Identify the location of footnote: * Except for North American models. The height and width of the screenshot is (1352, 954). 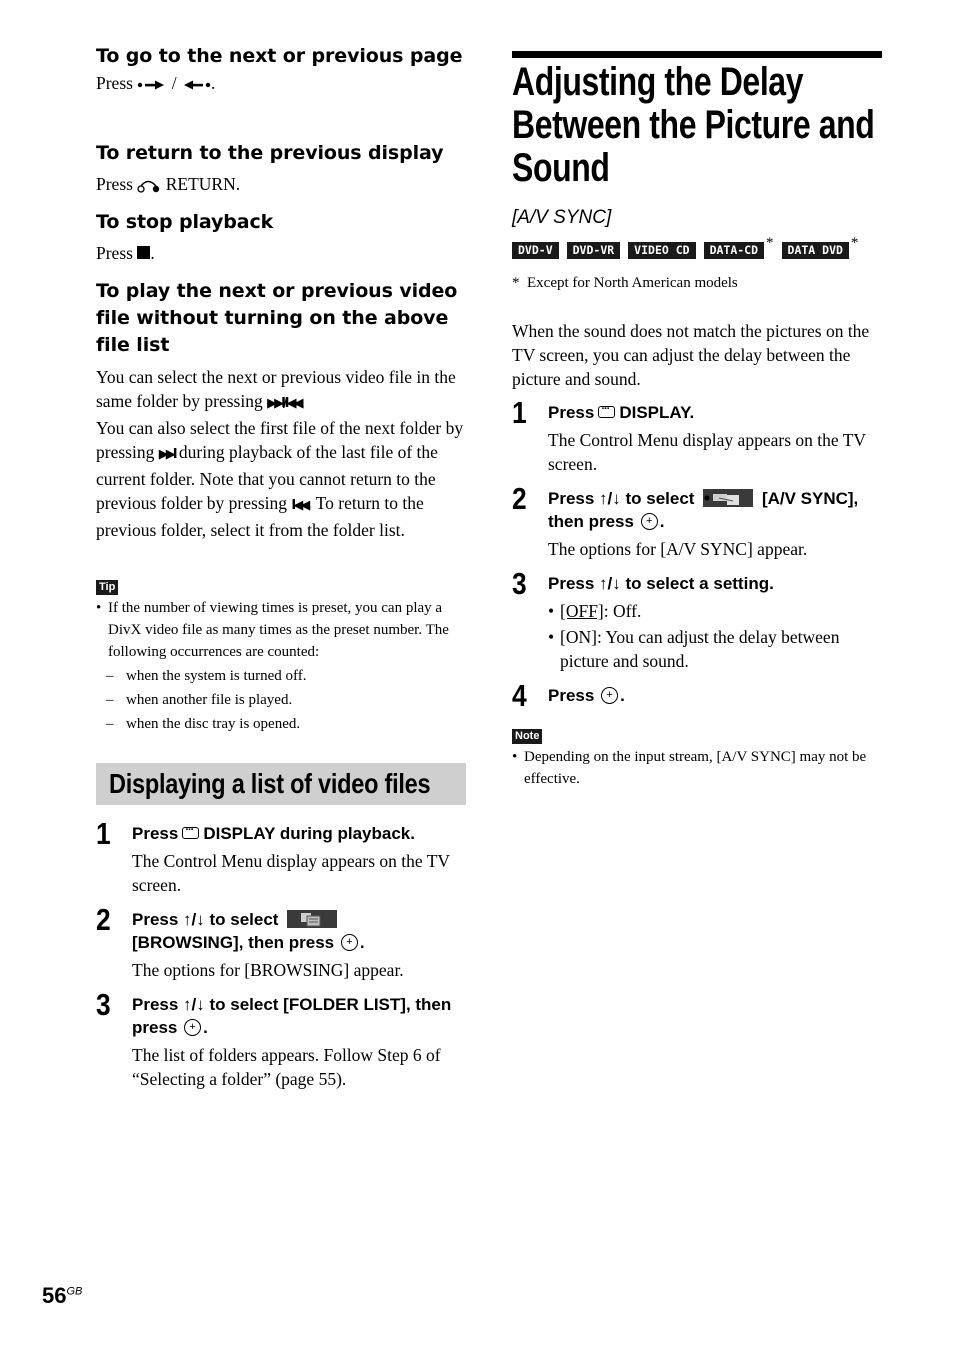
(625, 283).